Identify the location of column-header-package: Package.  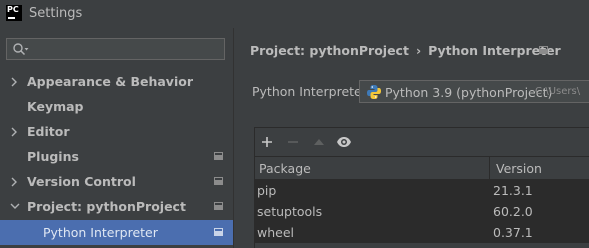
(285, 168).